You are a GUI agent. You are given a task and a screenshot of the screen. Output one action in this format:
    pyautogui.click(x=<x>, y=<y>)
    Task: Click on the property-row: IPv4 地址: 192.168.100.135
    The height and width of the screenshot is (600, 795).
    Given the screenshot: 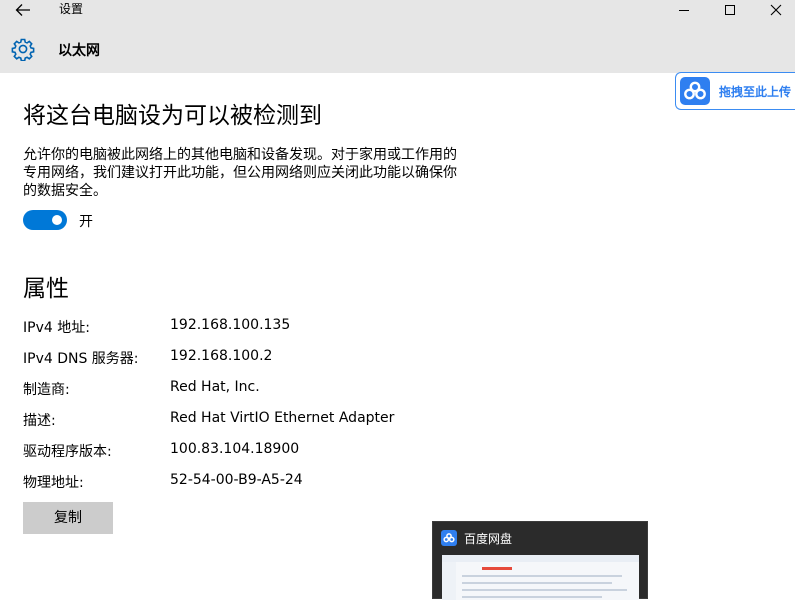 What is the action you would take?
    pyautogui.click(x=323, y=327)
    